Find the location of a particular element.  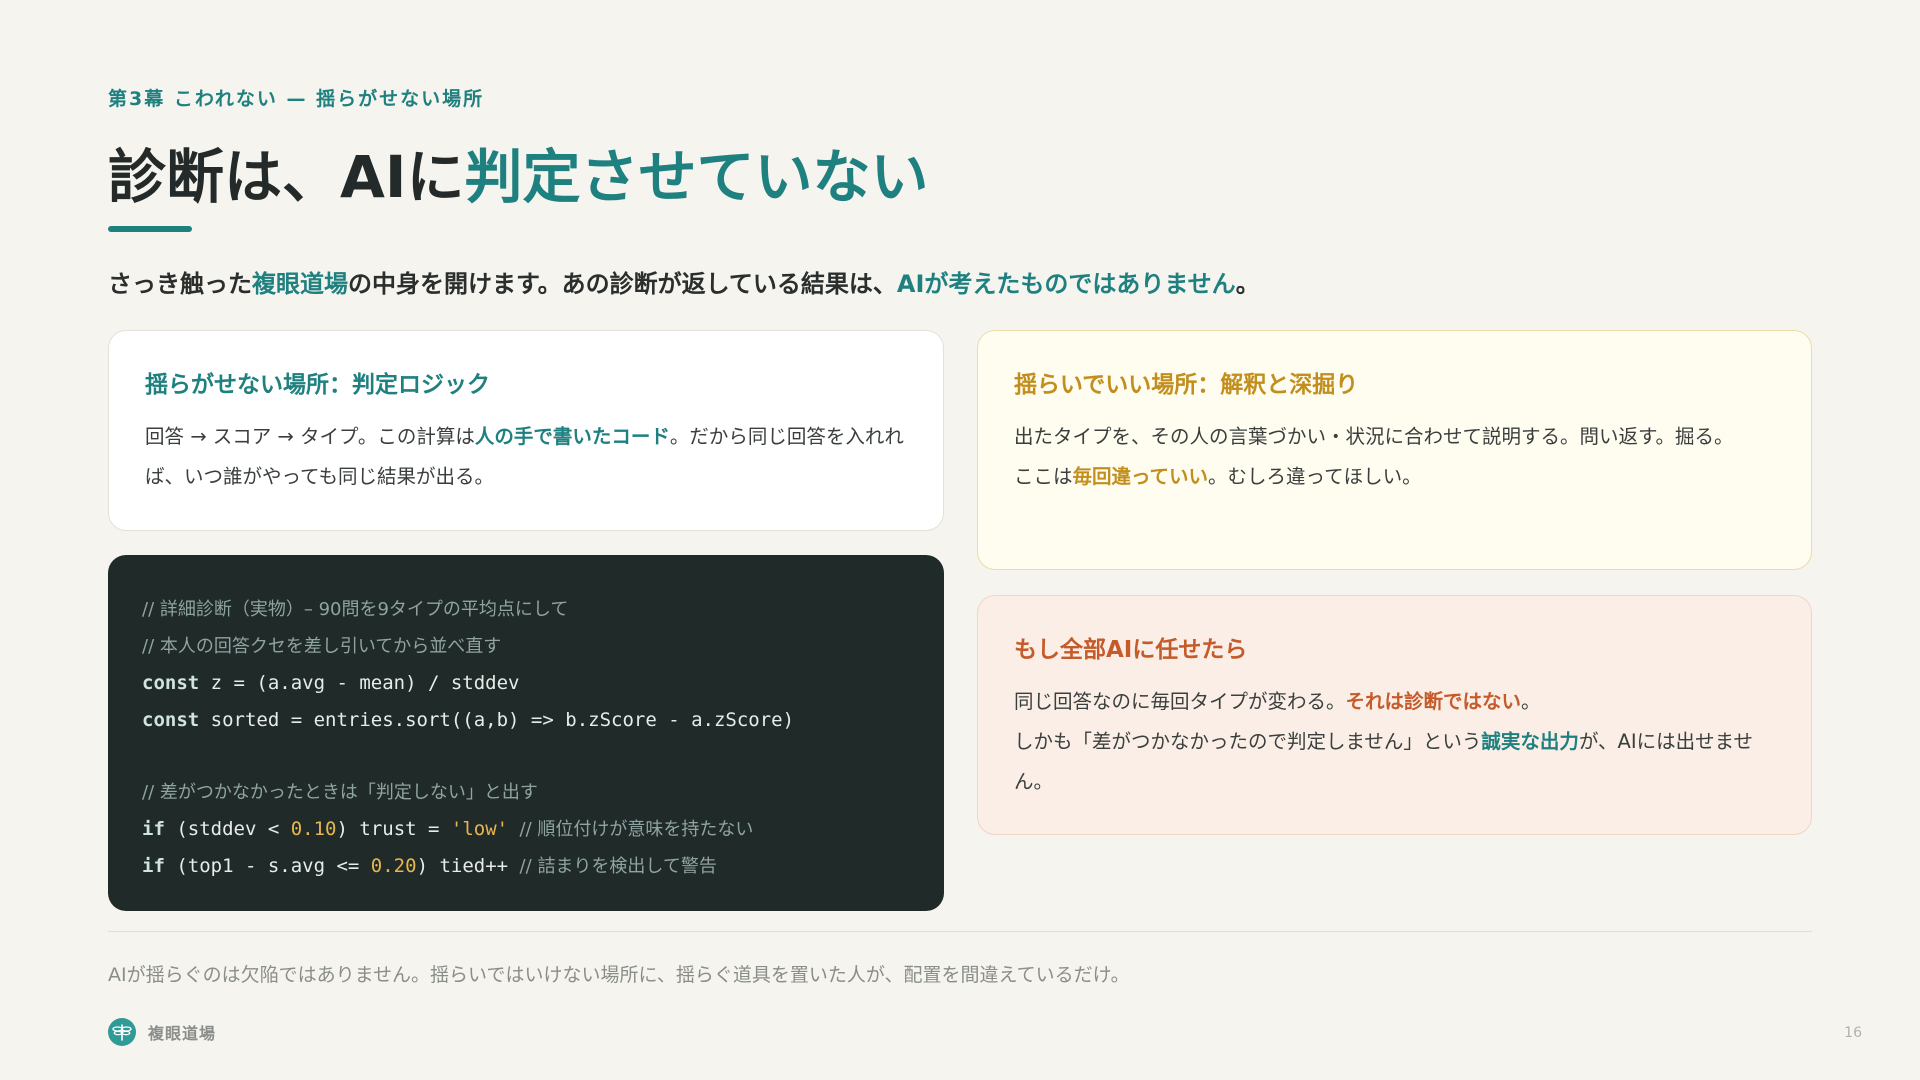

code-line-1: // 詳細診断（実物）– 90問を9タイプの平均点にして is located at coordinates (526, 609).